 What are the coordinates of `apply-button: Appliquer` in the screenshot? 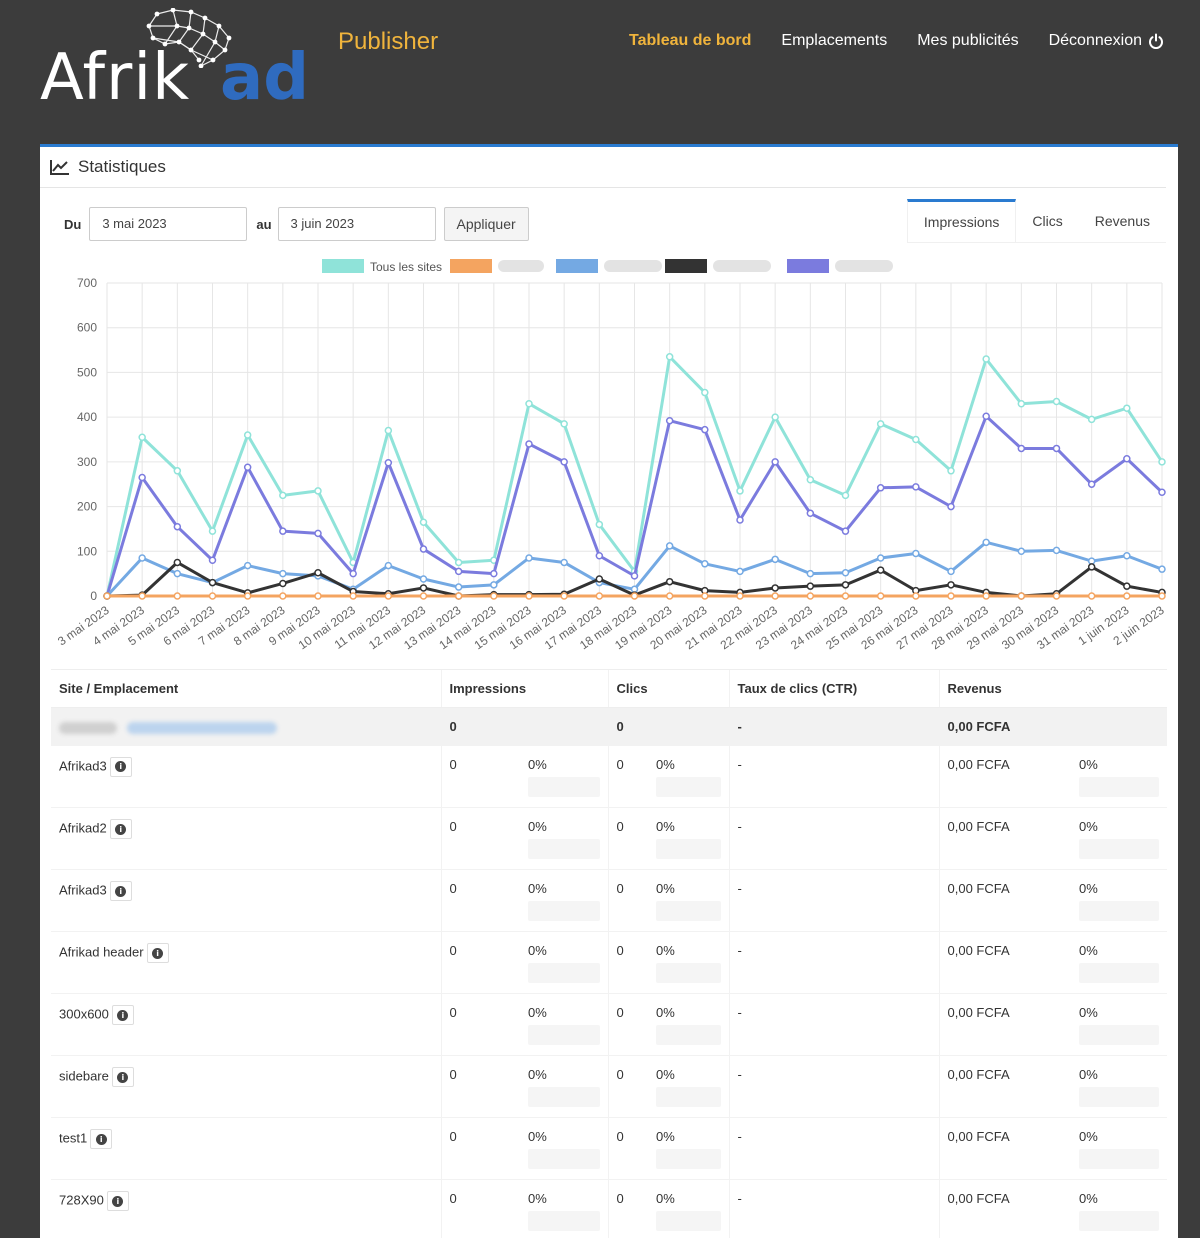 It's located at (486, 224).